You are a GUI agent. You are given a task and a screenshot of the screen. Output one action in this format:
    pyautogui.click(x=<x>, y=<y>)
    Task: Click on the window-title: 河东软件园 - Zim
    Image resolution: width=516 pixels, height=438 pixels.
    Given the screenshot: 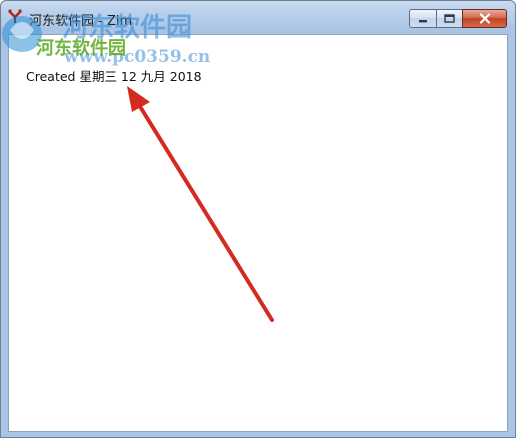 What is the action you would take?
    pyautogui.click(x=81, y=21)
    